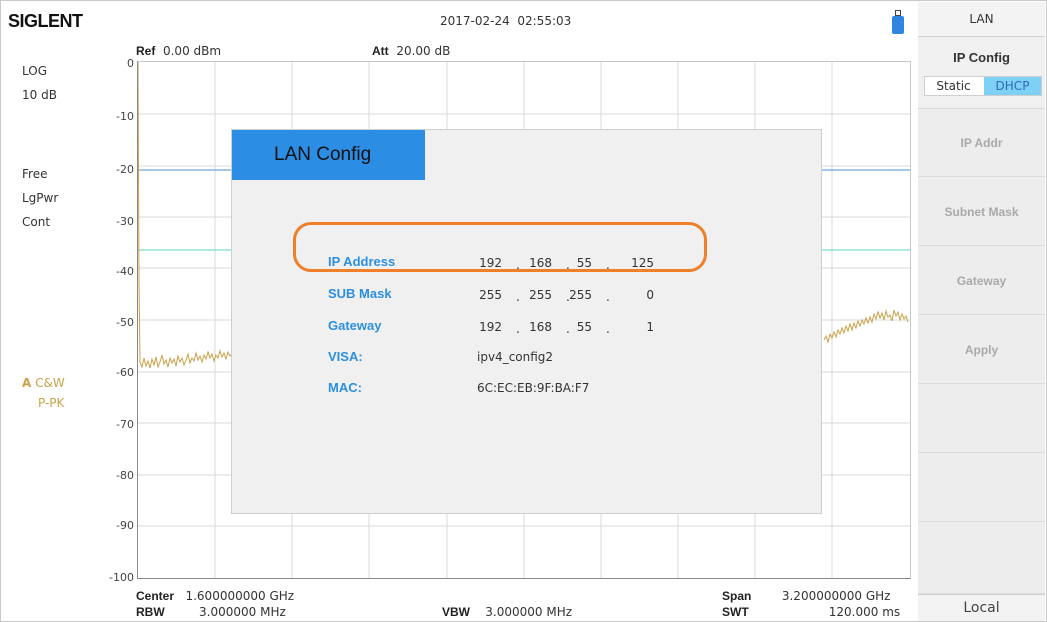 This screenshot has height=622, width=1047. Describe the element at coordinates (953, 86) in the screenshot. I see `static-option: Static` at that location.